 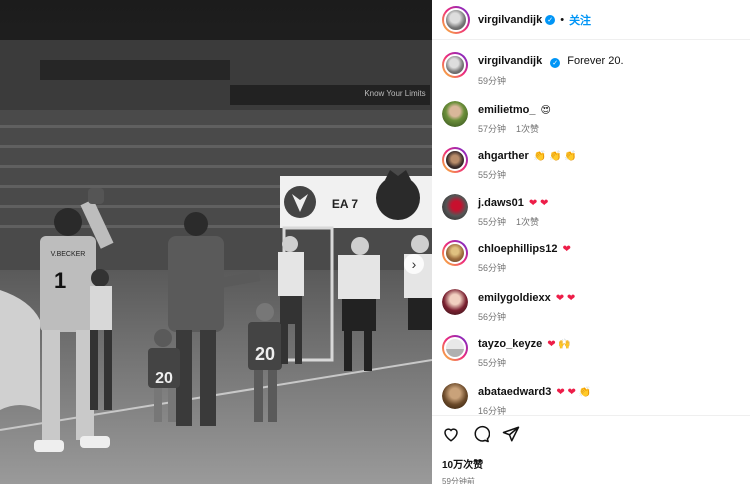 What do you see at coordinates (458, 480) in the screenshot?
I see `post-time: 59分钟前` at bounding box center [458, 480].